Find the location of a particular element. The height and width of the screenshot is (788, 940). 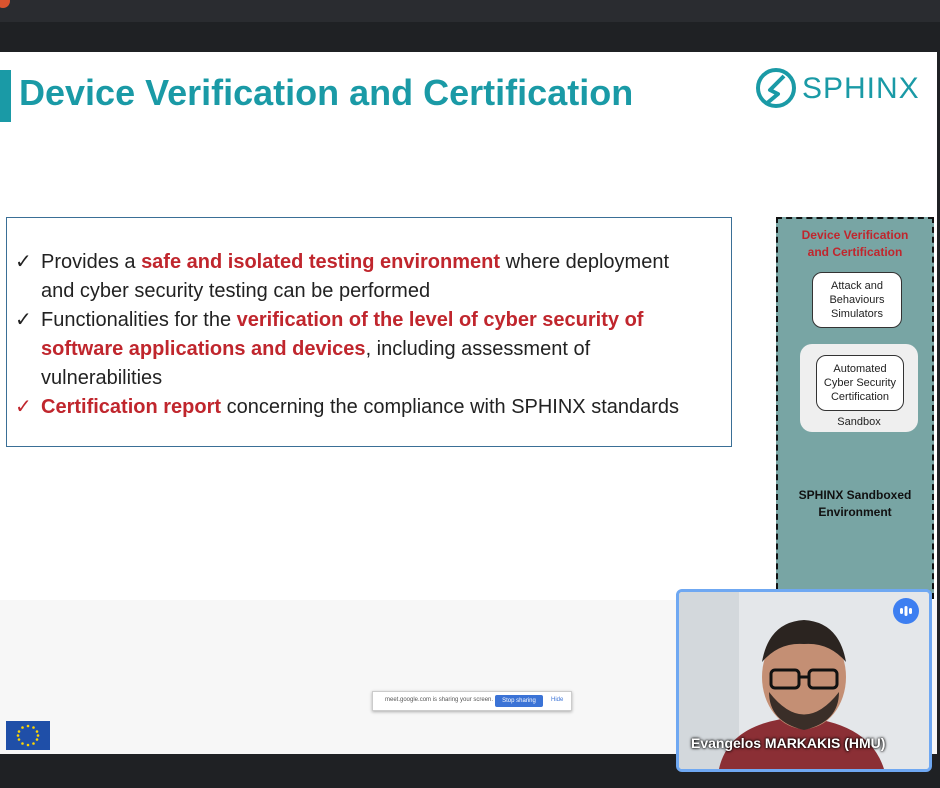

bullet-highlight: safe and isolated testing environment is located at coordinates (321, 262).